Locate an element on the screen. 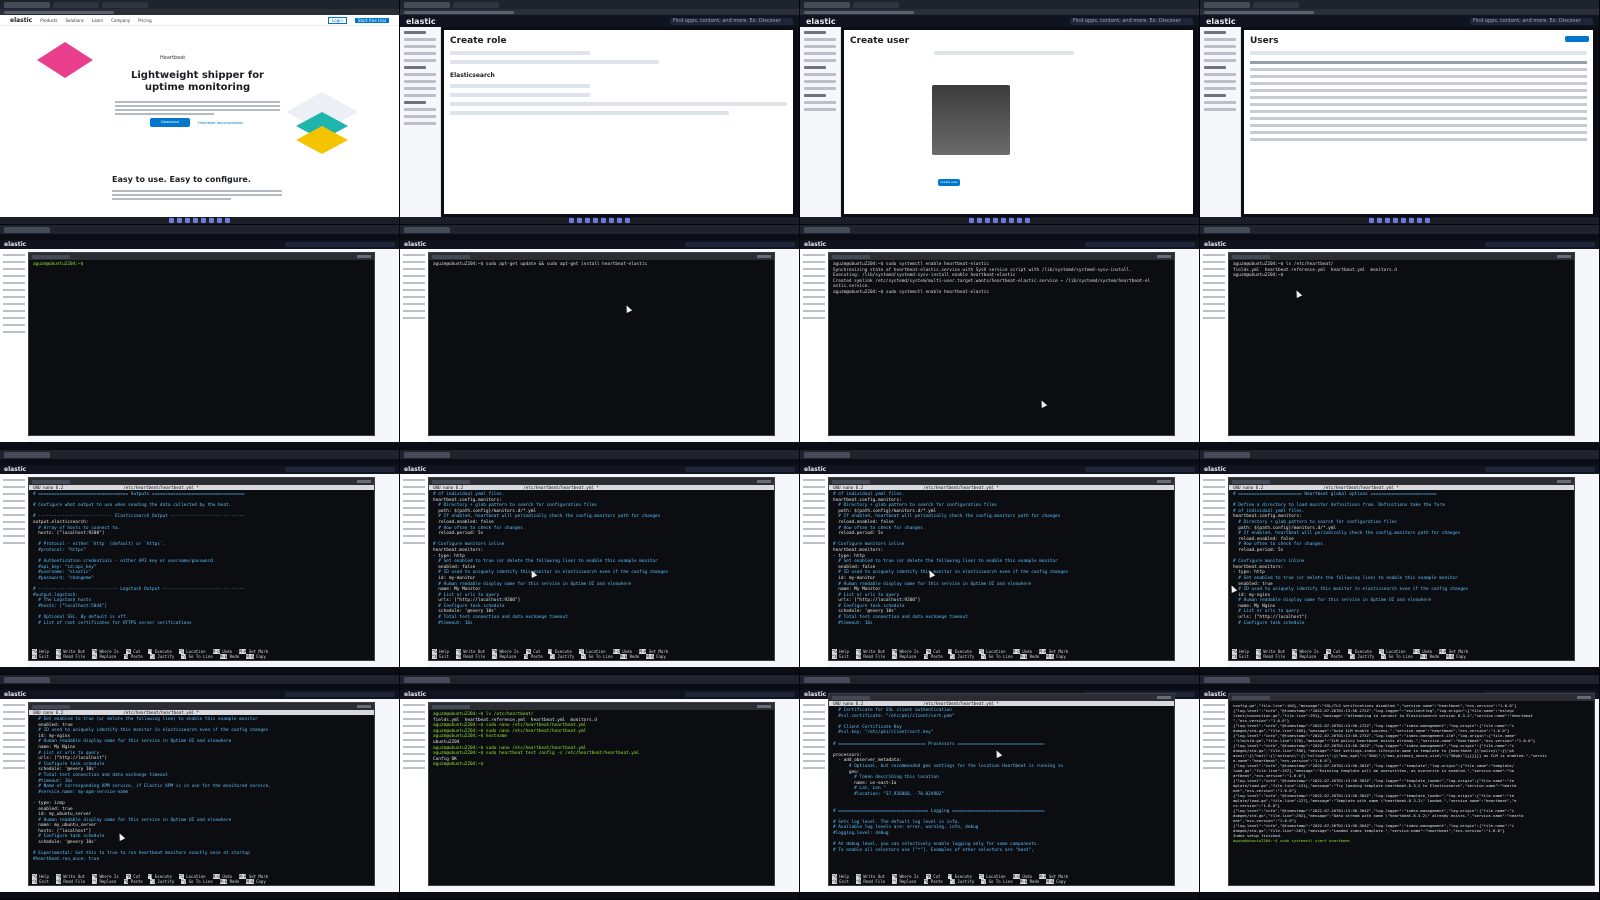 This screenshot has width=1600, height=900. login-button: Login is located at coordinates (337, 20).